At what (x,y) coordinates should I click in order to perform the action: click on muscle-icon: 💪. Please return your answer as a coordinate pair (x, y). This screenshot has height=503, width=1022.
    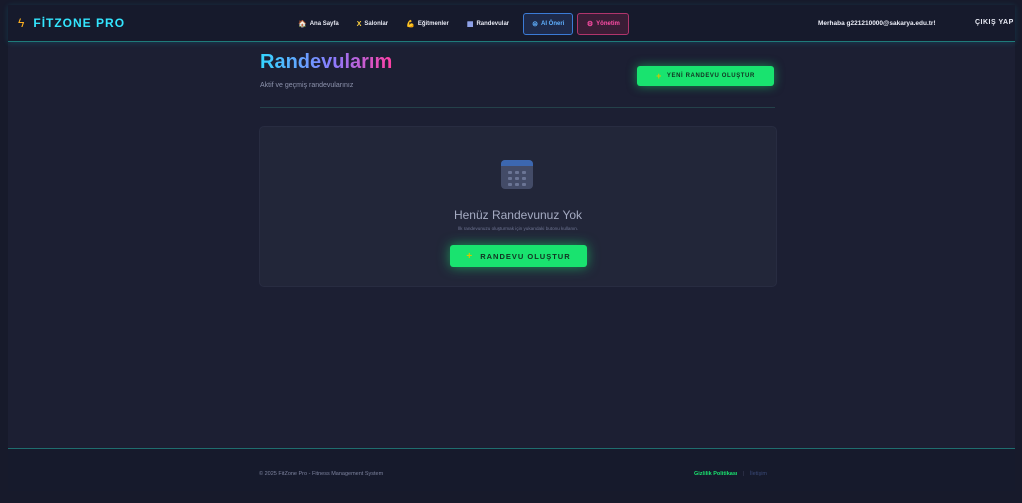
    Looking at the image, I should click on (410, 24).